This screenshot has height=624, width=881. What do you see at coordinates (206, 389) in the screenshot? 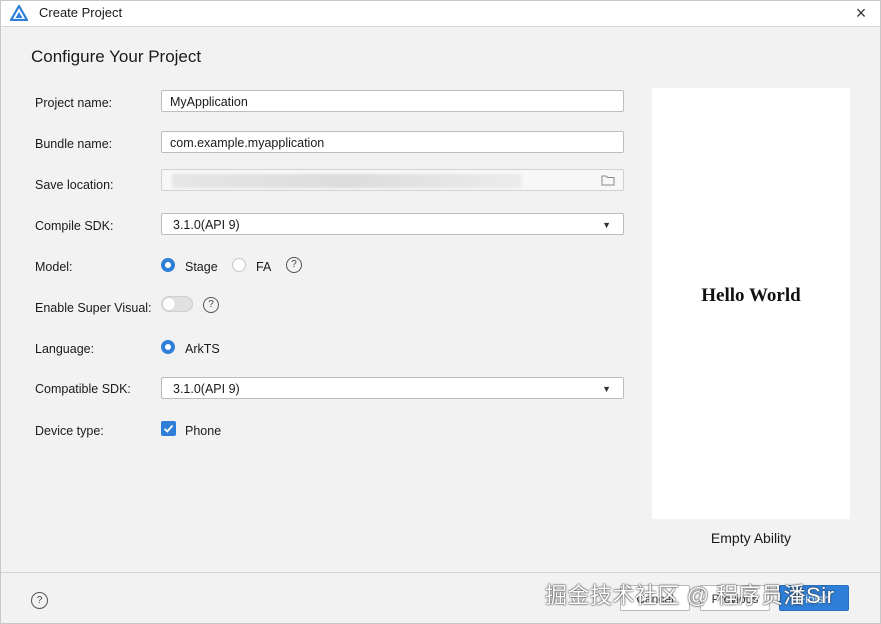
I see `compatible-sdk-value: 3.1.0(API 9)` at bounding box center [206, 389].